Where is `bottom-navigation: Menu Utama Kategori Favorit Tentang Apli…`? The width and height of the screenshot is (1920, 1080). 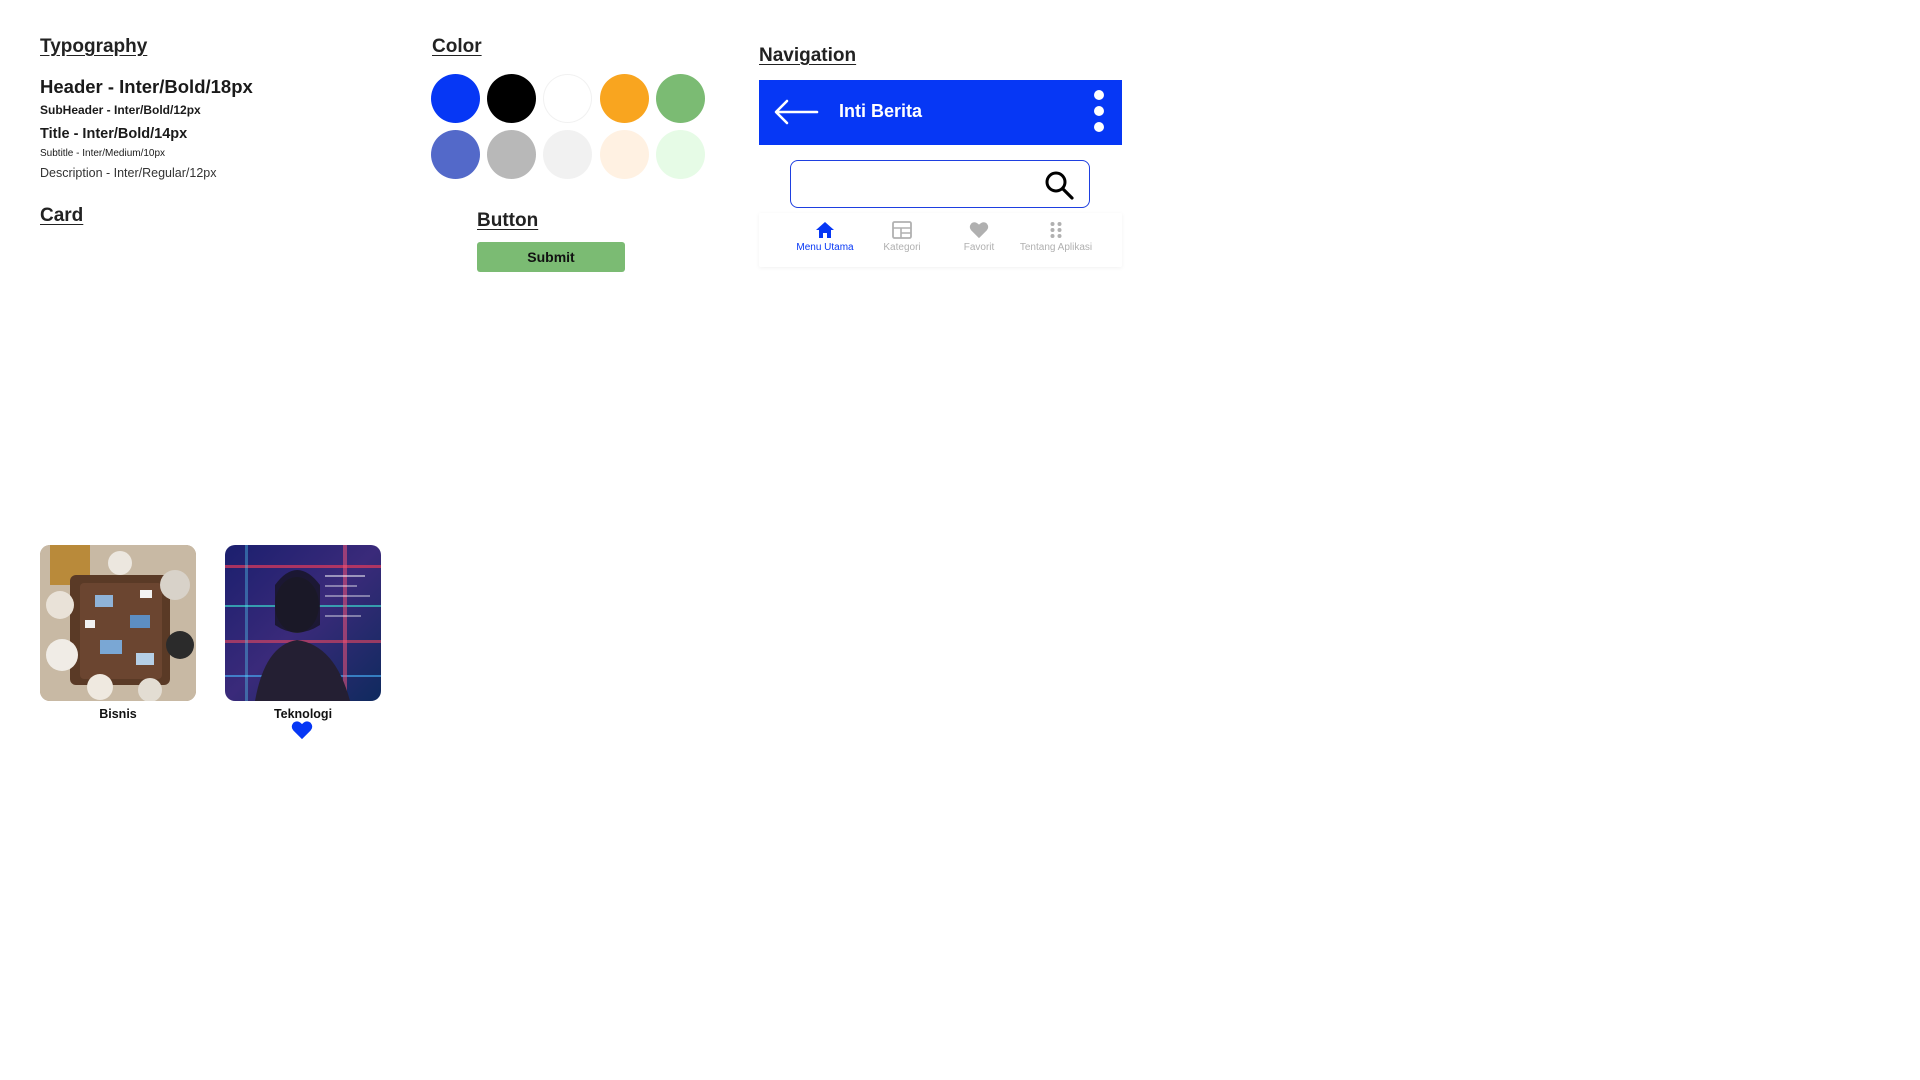 bottom-navigation: Menu Utama Kategori Favorit Tentang Apli… is located at coordinates (940, 240).